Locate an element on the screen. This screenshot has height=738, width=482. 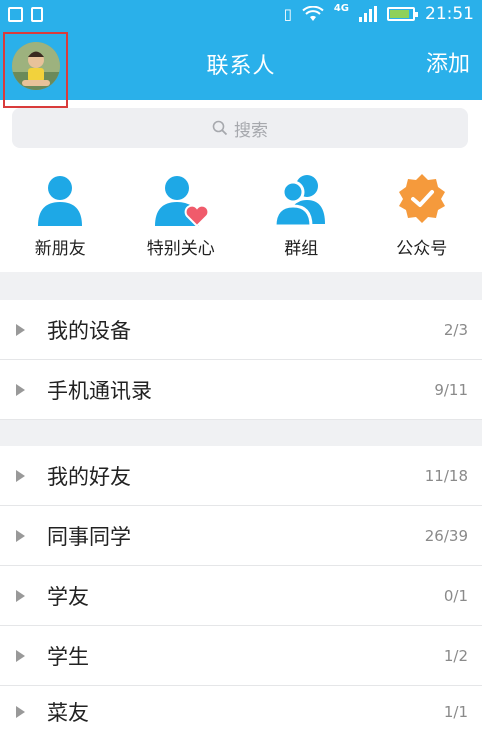
quick-new-friends: 新朋友 is located at coordinates (60, 216).